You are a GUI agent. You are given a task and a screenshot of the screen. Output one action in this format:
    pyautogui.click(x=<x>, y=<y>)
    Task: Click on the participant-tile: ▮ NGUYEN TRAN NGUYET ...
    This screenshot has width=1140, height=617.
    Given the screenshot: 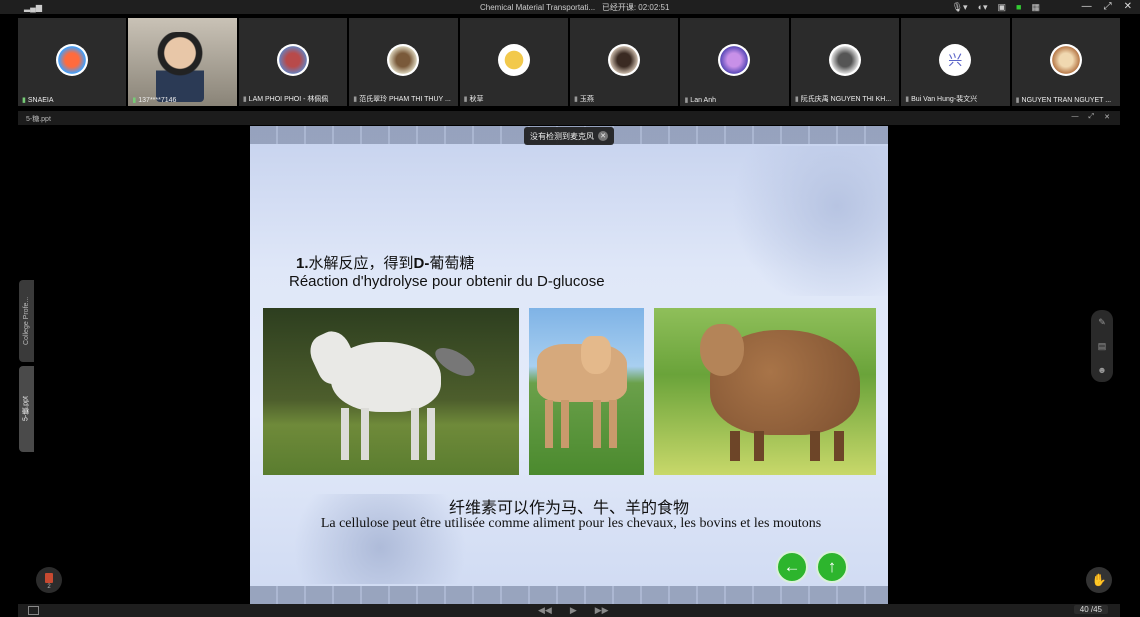 What is the action you would take?
    pyautogui.click(x=1066, y=62)
    